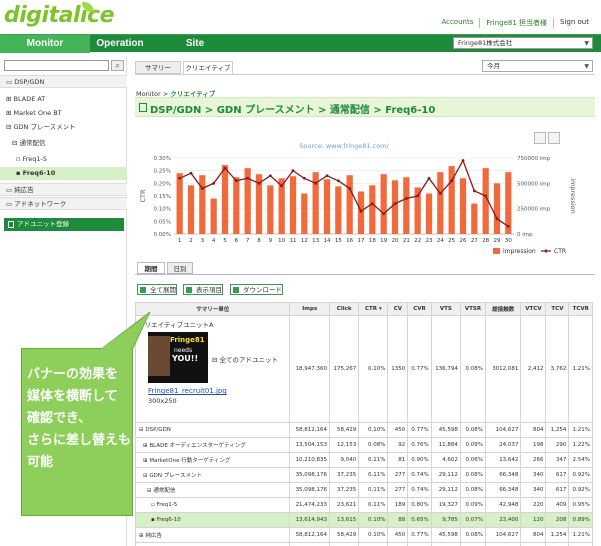 This screenshot has width=601, height=546. I want to click on table-cell: 208, so click(557, 520).